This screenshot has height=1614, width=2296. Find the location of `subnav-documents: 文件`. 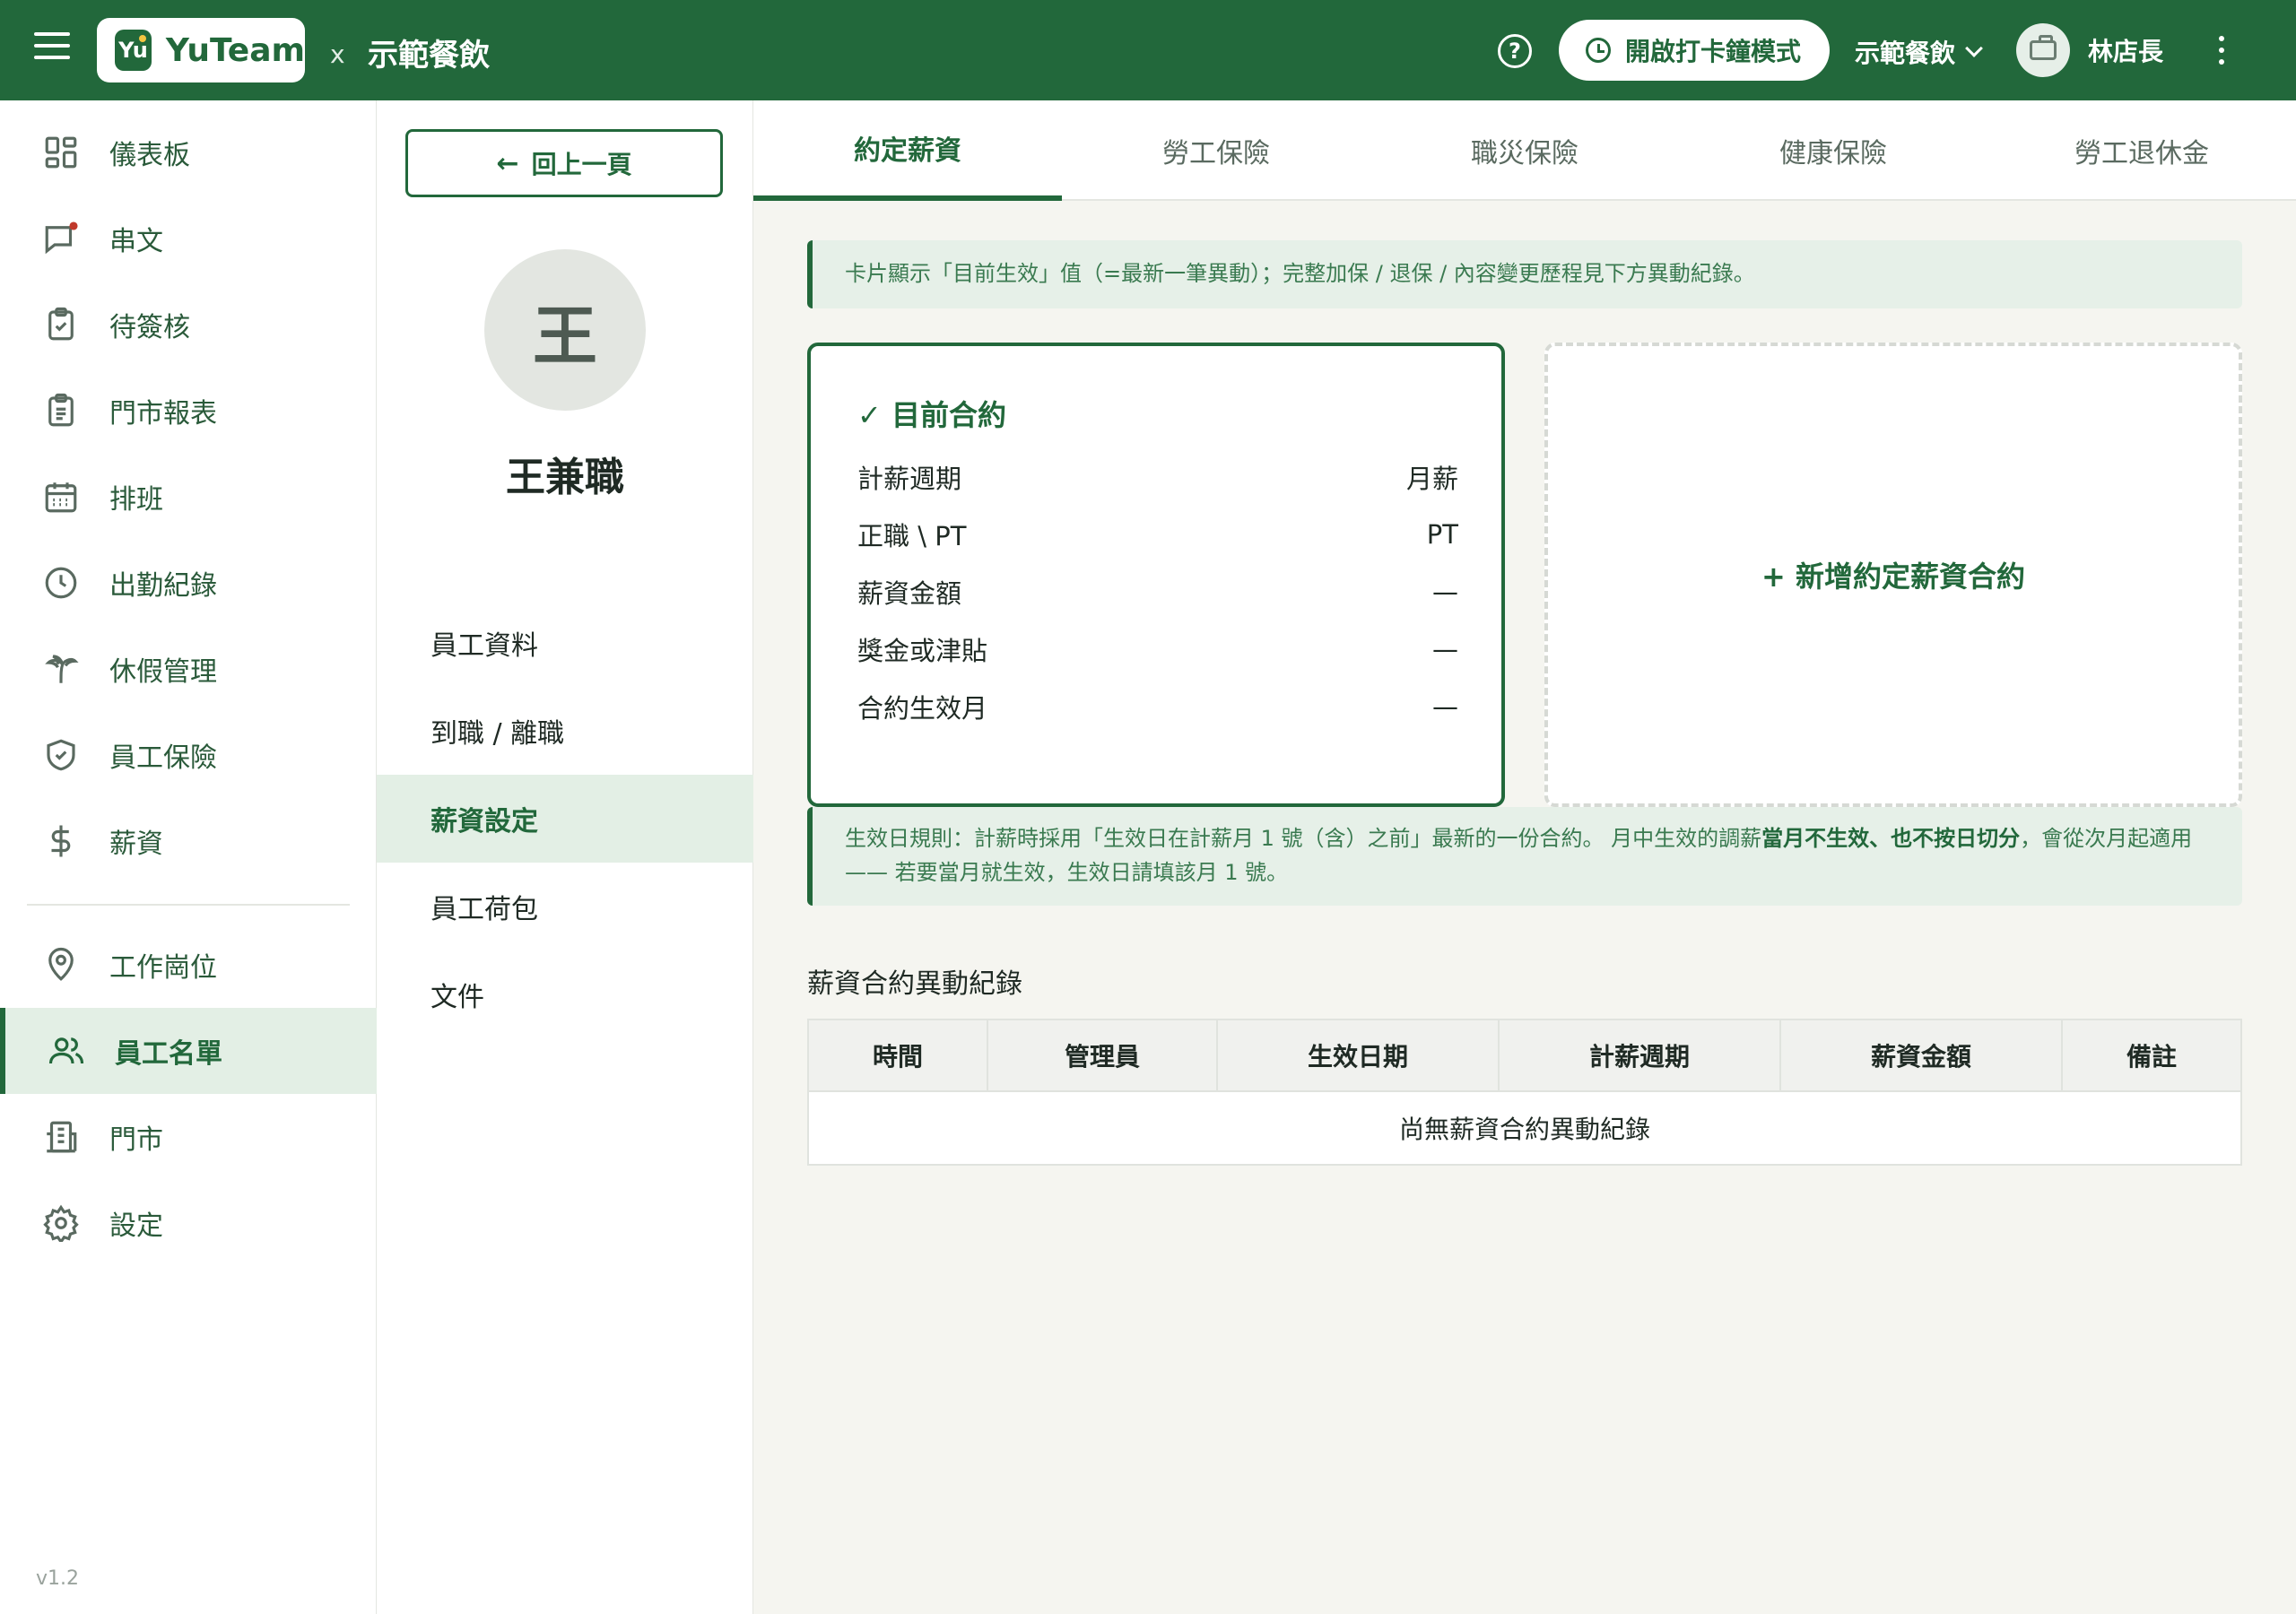

subnav-documents: 文件 is located at coordinates (565, 994).